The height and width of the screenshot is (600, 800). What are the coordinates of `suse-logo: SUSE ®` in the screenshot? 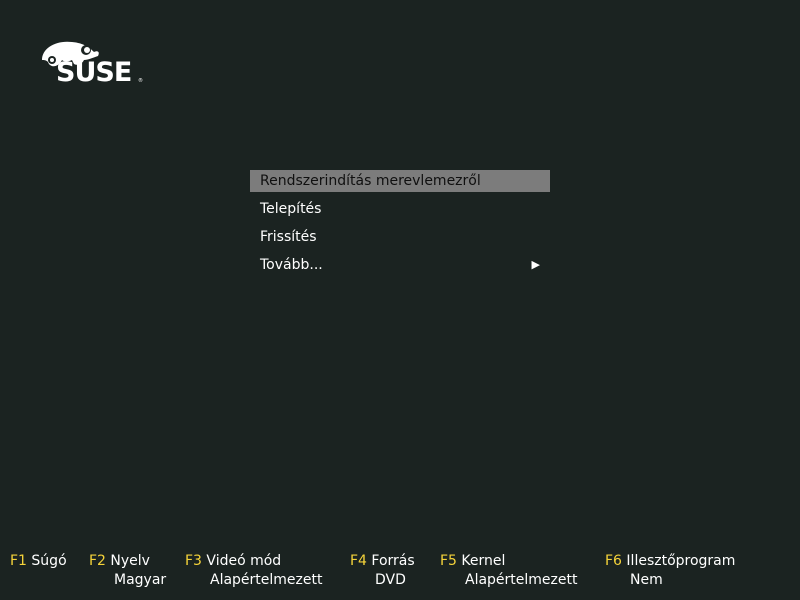 It's located at (93, 64).